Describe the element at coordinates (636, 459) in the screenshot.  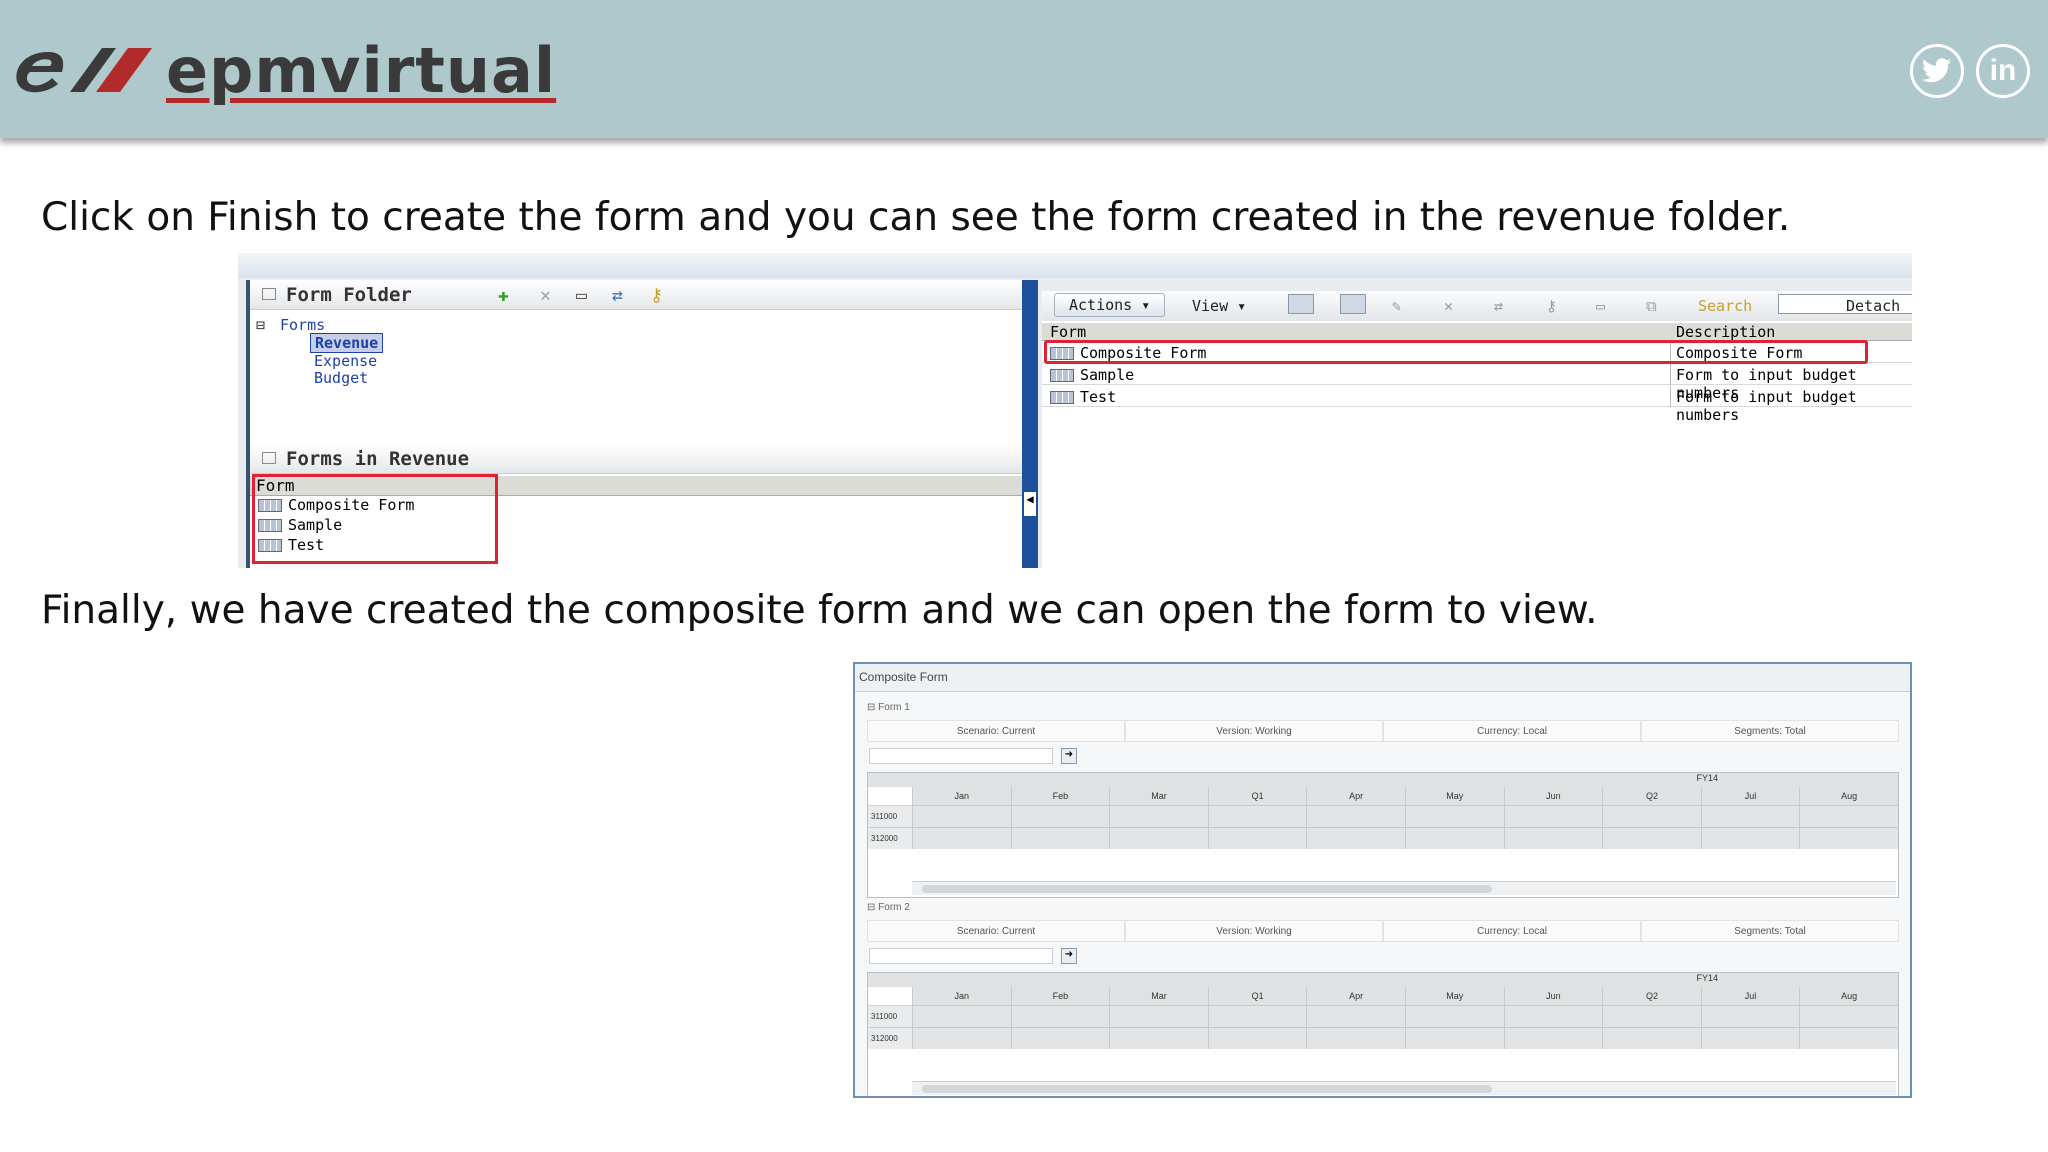
I see `forms-in-revenue-header: Forms in Revenue` at that location.